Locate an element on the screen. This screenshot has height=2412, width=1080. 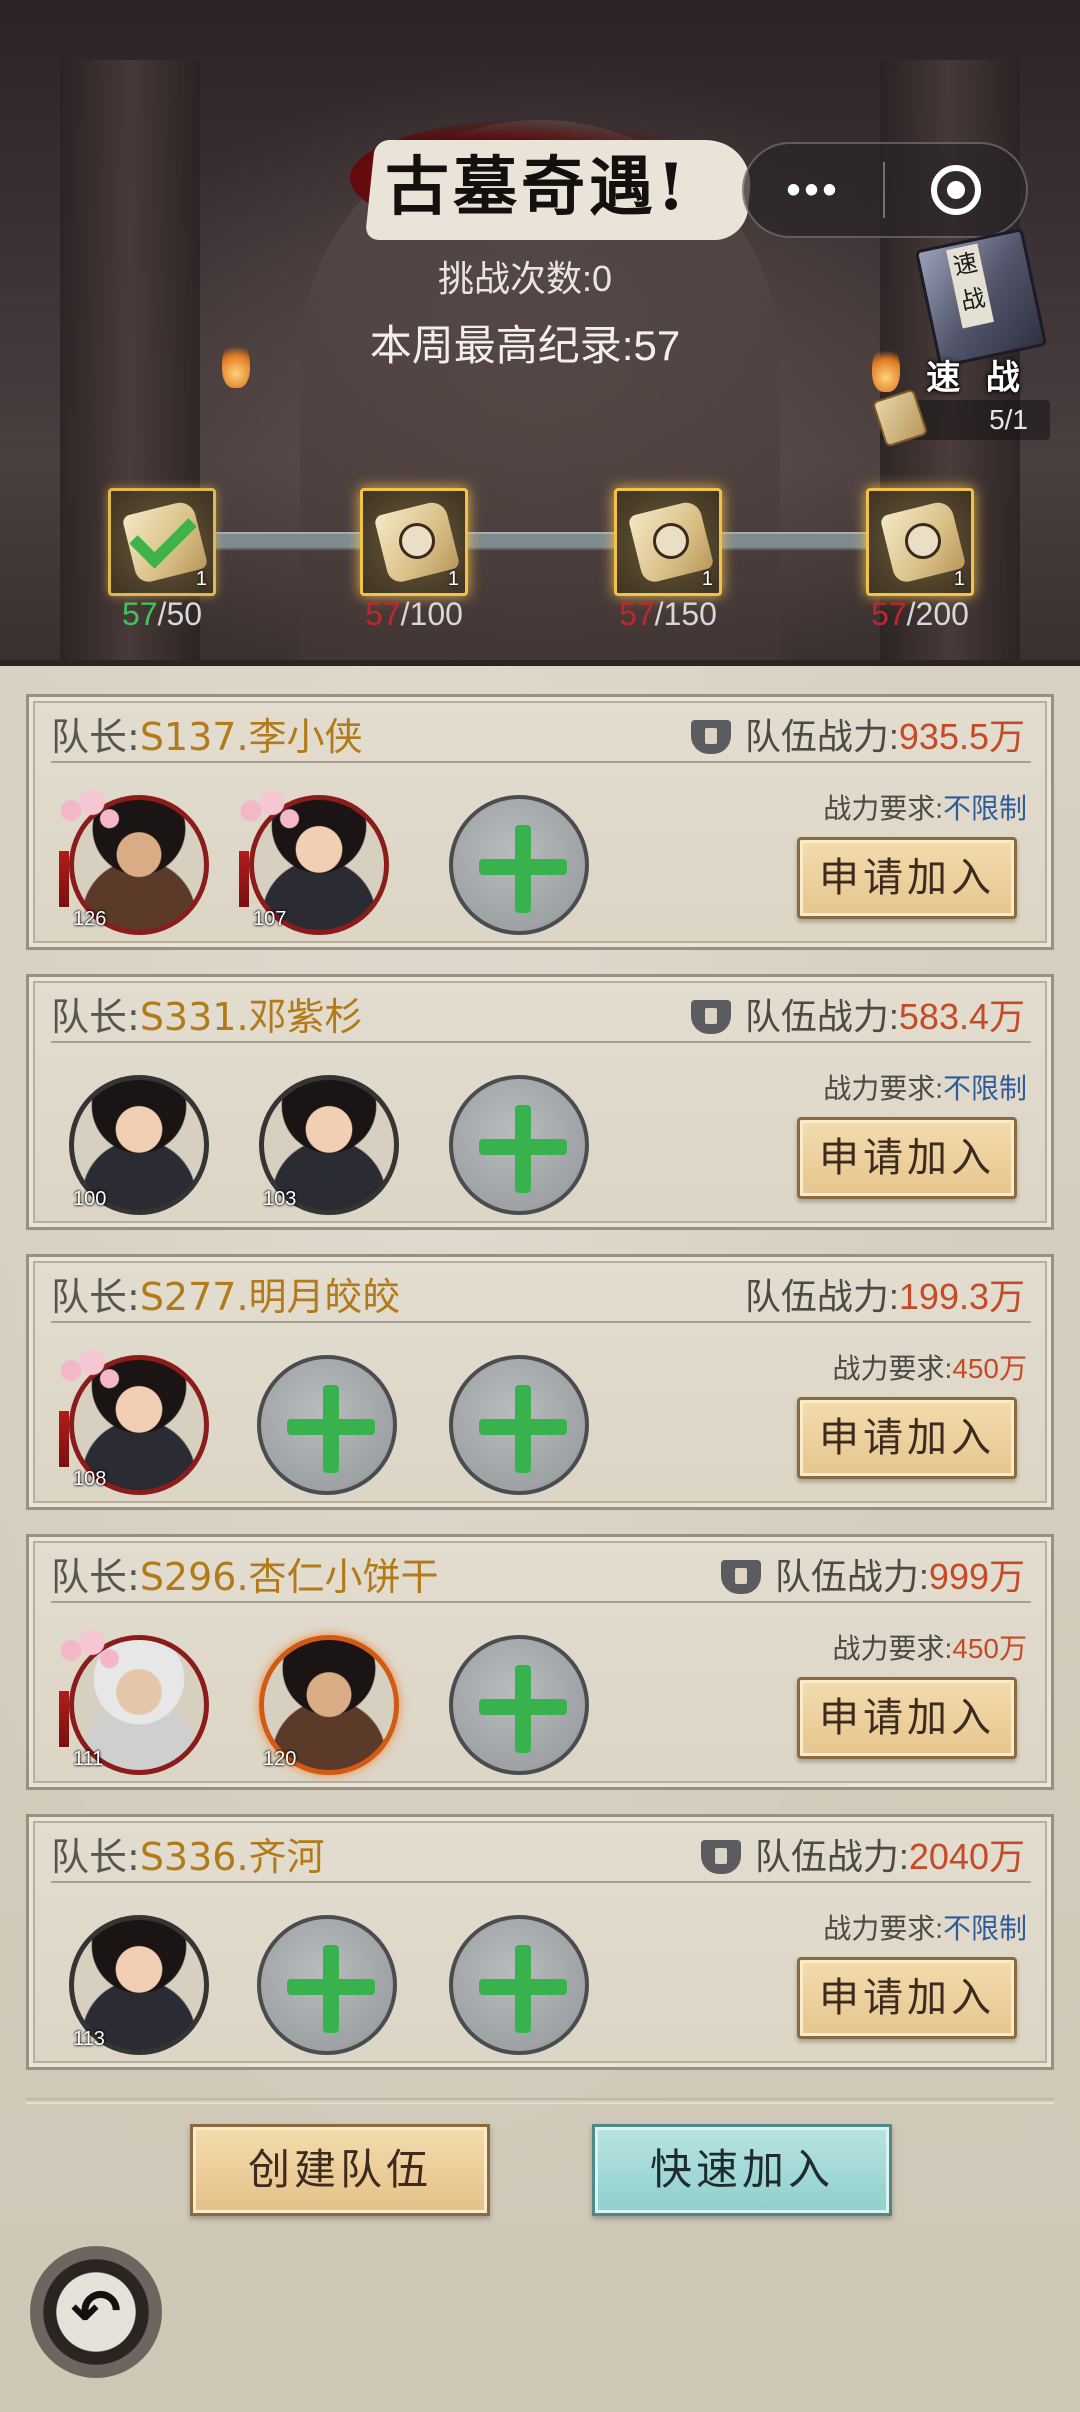
team-power: 队伍战力: 999万 is located at coordinates (872, 1577).